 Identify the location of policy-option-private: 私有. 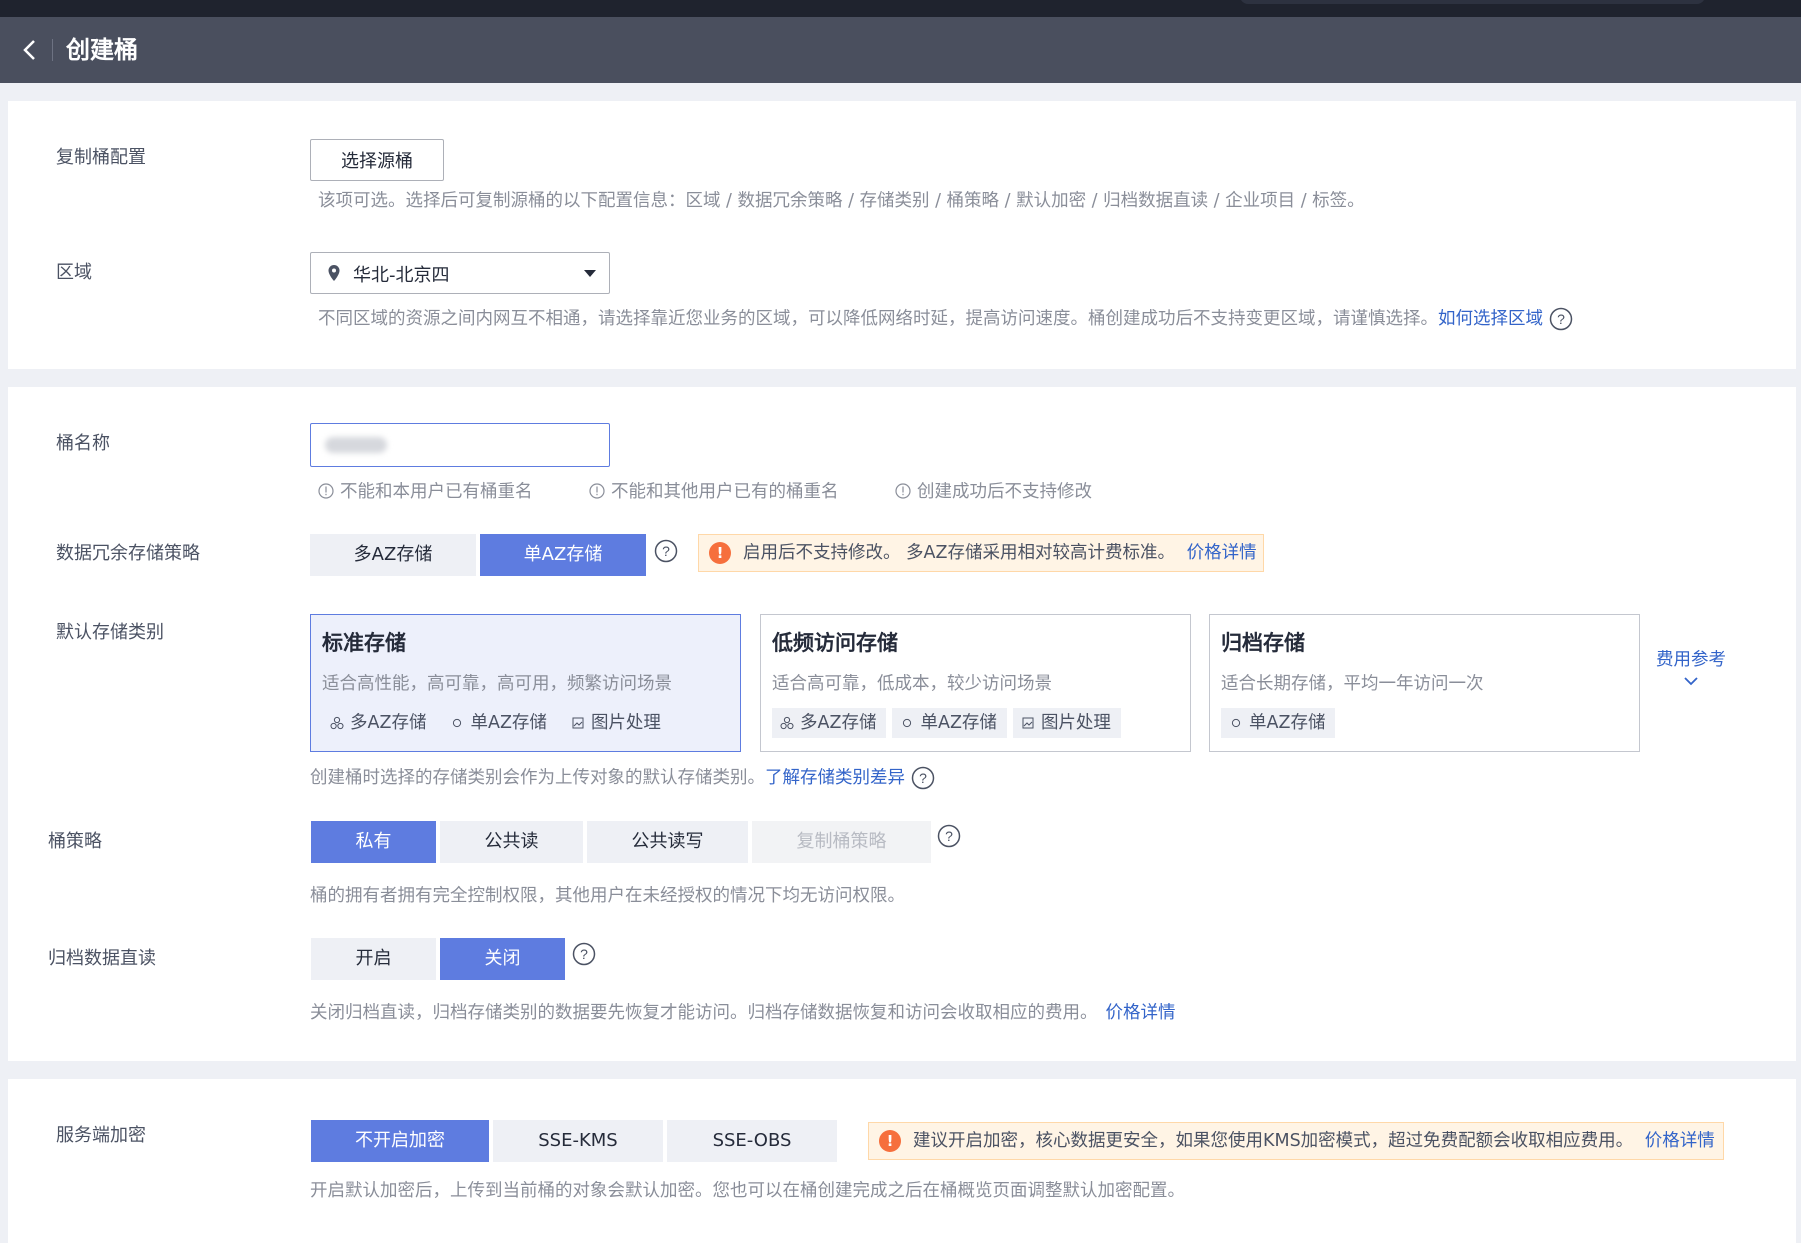
(373, 842).